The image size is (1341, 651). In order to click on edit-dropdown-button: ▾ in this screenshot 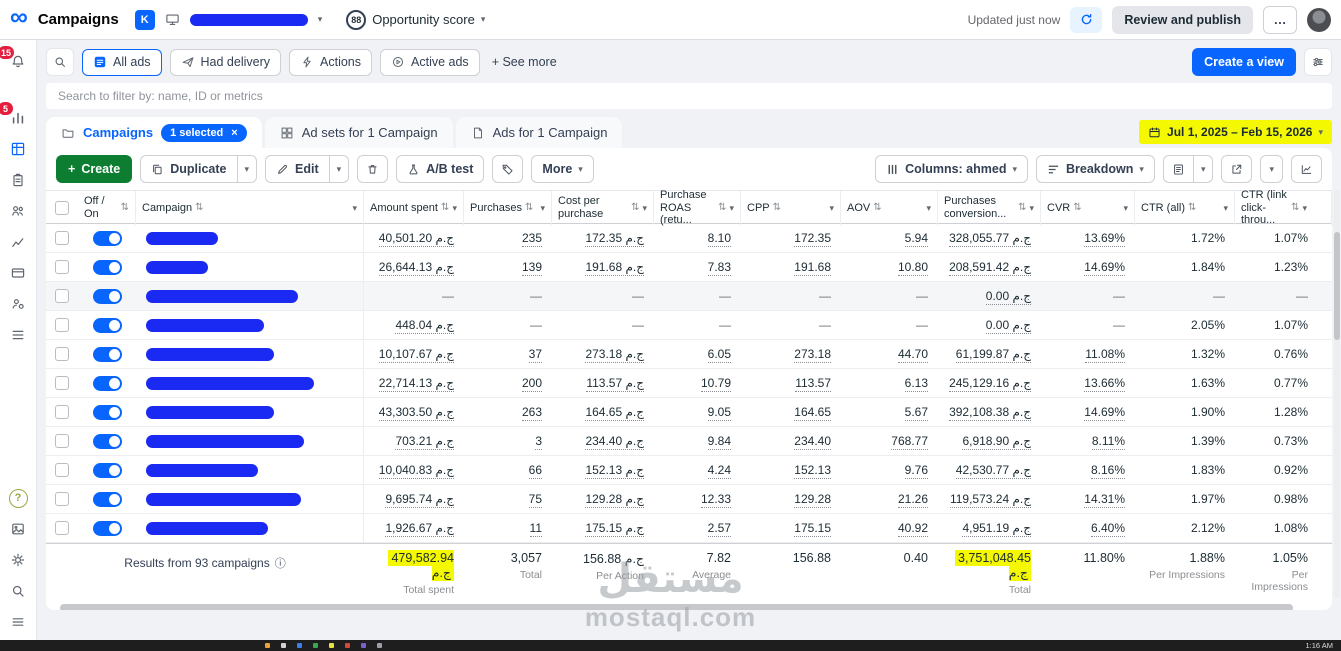, I will do `click(339, 169)`.